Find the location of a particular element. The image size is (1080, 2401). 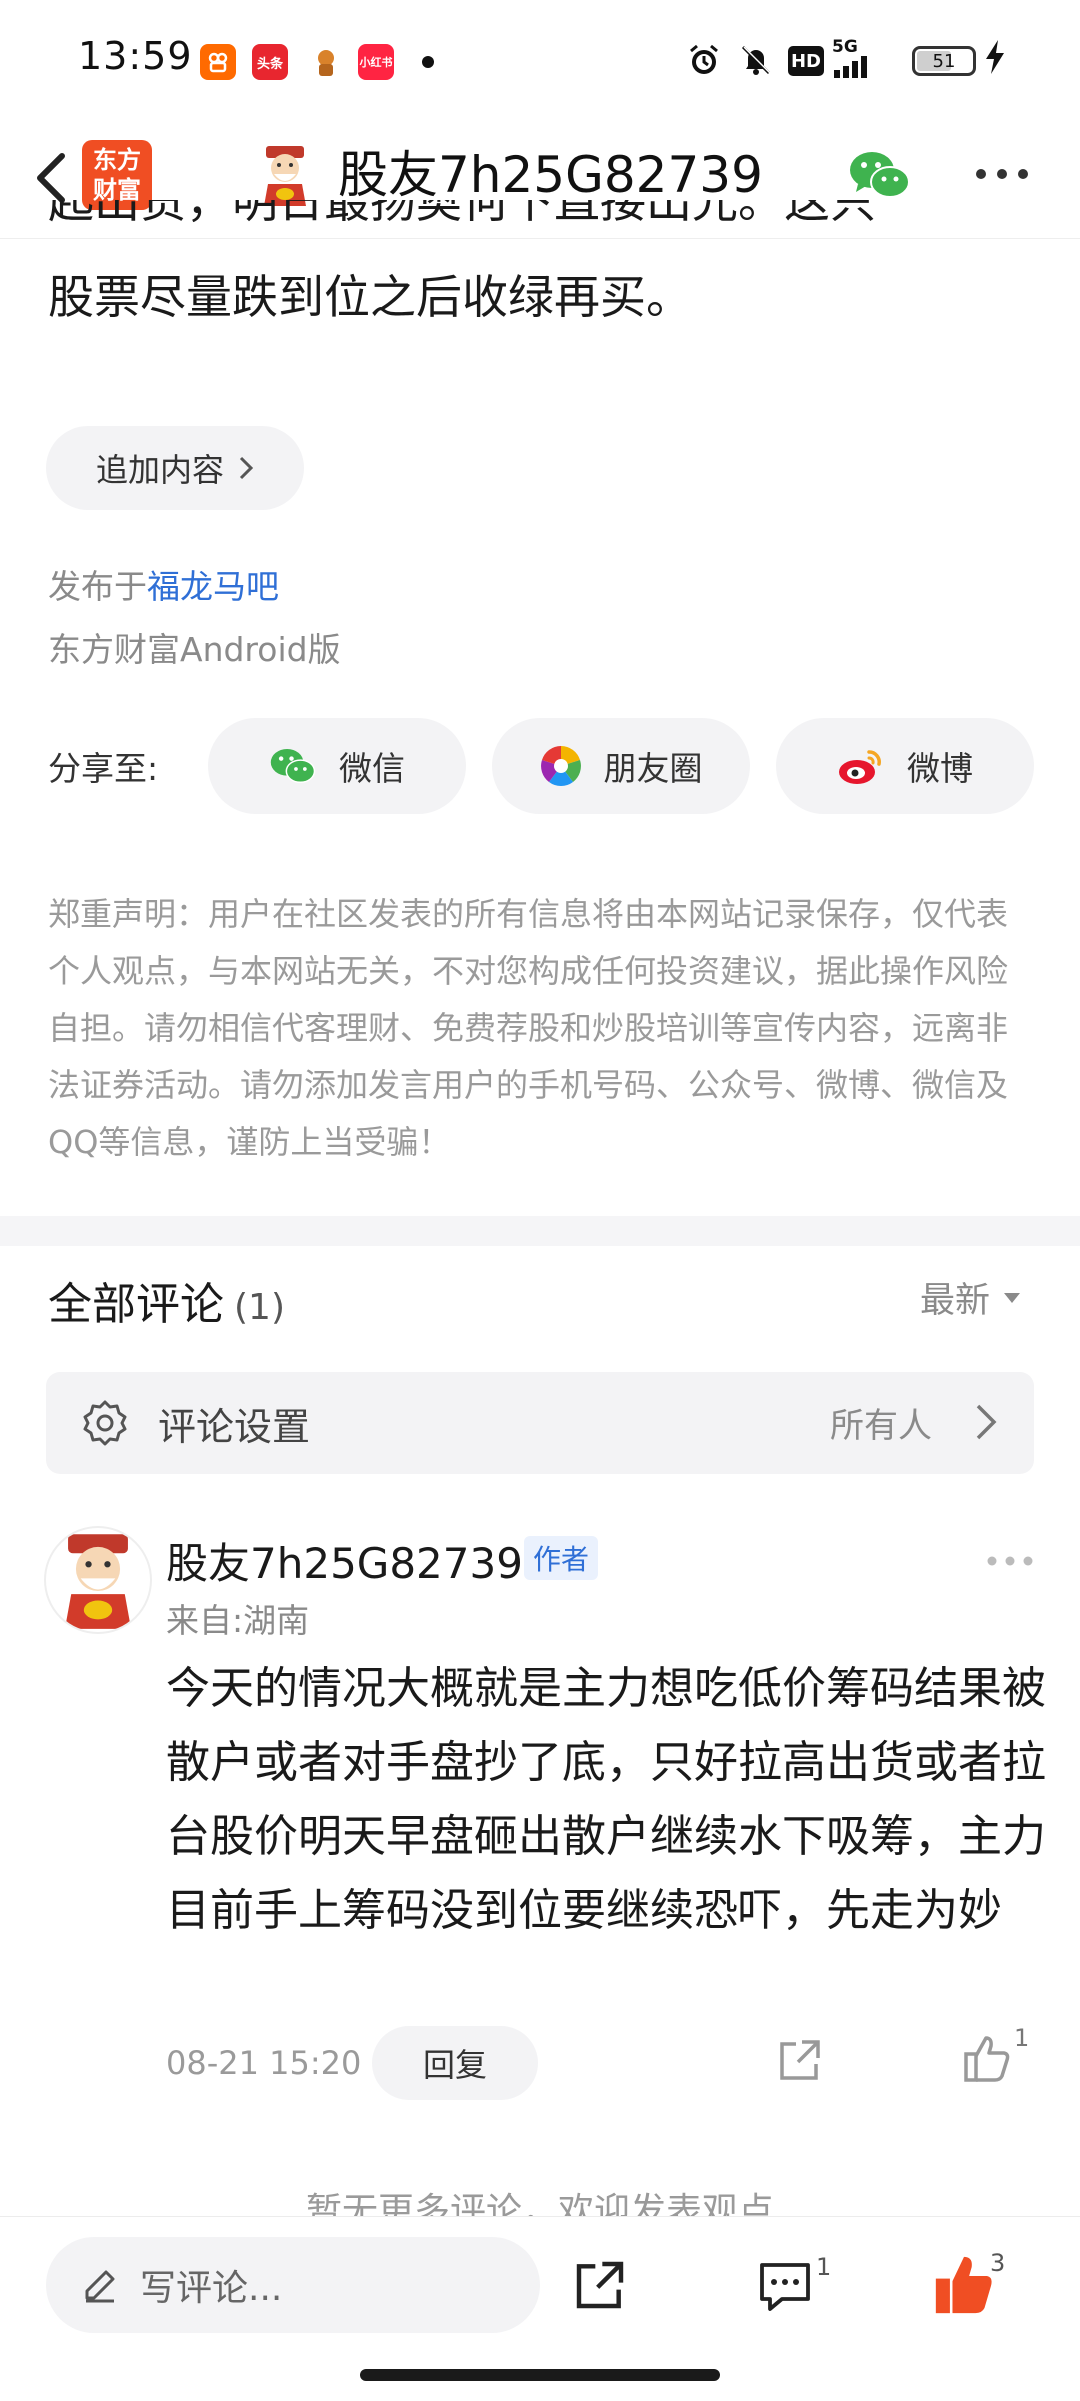

like-button is located at coordinates (964, 2285).